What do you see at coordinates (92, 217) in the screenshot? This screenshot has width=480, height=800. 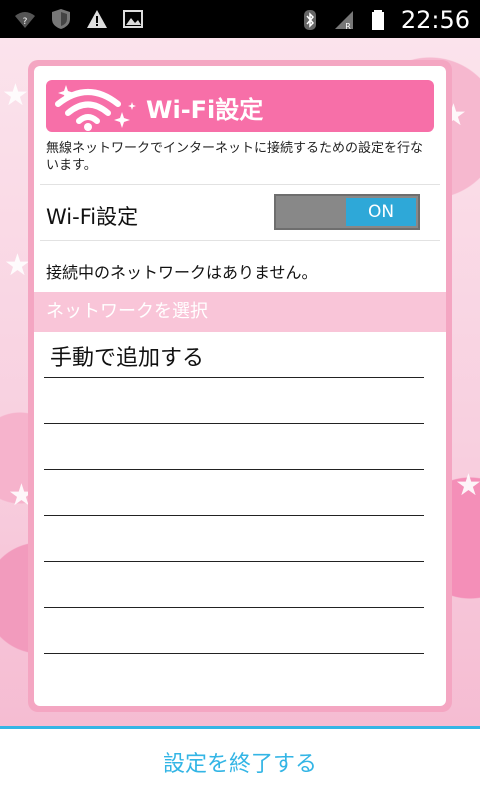 I see `wifi-setting-label: Wi-Fi設定` at bounding box center [92, 217].